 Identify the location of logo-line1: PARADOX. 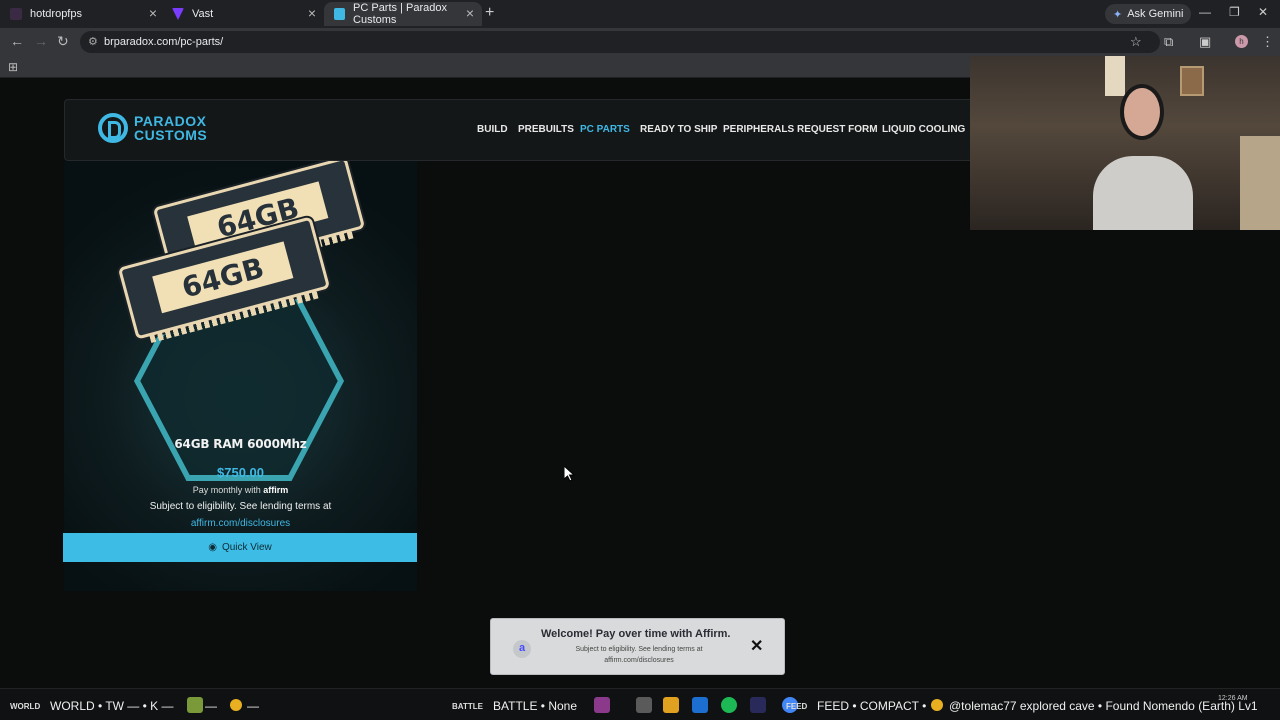
(170, 121).